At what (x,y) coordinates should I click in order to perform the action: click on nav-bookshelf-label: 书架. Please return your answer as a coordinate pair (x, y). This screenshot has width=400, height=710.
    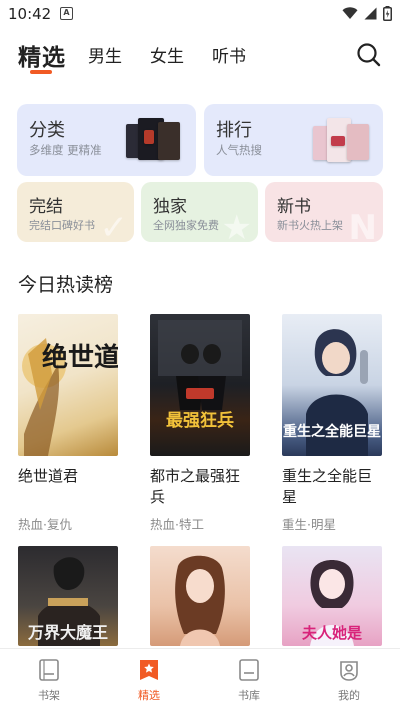
    Looking at the image, I should click on (49, 695).